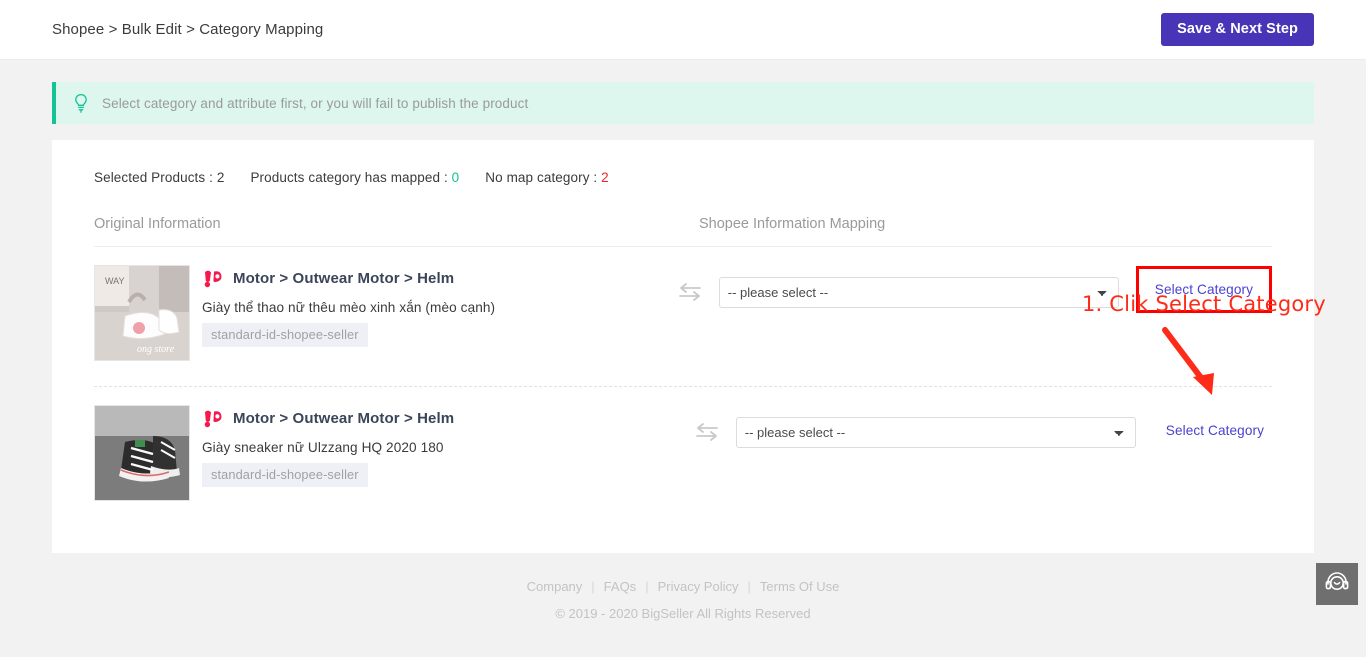  I want to click on footer-link-faqs: FAQs, so click(620, 586).